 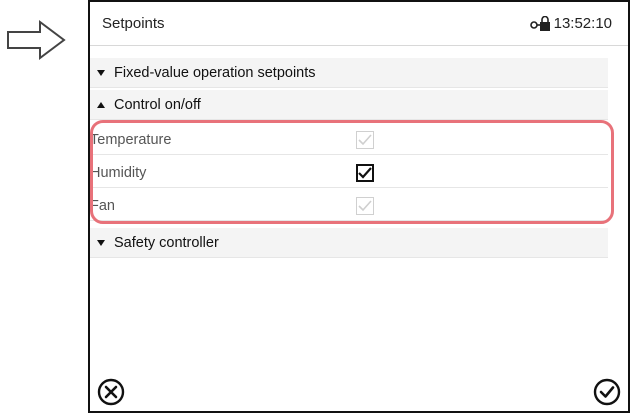 What do you see at coordinates (359, 24) in the screenshot?
I see `title-bar: Setpoints 13:52:10` at bounding box center [359, 24].